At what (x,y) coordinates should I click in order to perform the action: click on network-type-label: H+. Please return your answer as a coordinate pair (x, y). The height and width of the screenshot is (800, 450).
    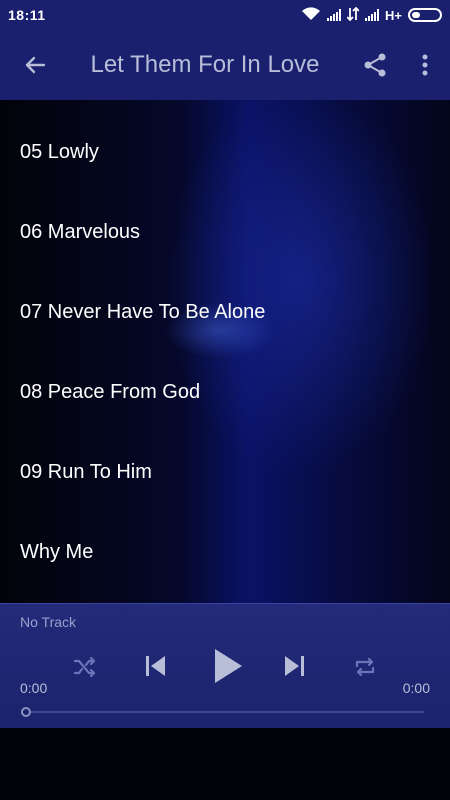
    Looking at the image, I should click on (393, 15).